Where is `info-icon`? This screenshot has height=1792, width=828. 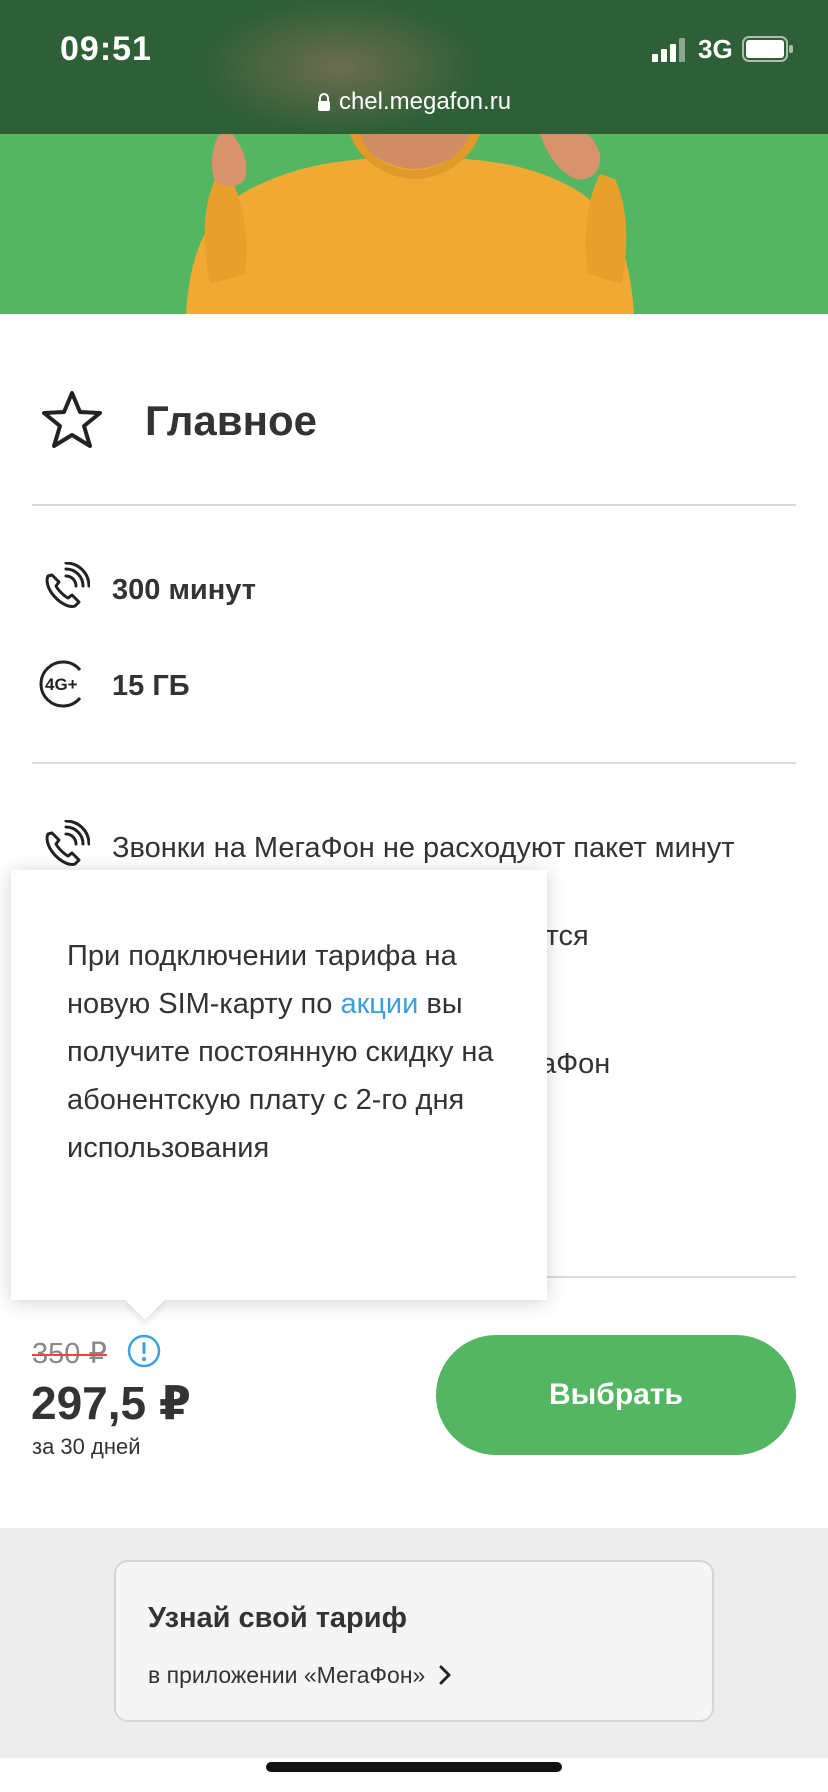
info-icon is located at coordinates (144, 1351).